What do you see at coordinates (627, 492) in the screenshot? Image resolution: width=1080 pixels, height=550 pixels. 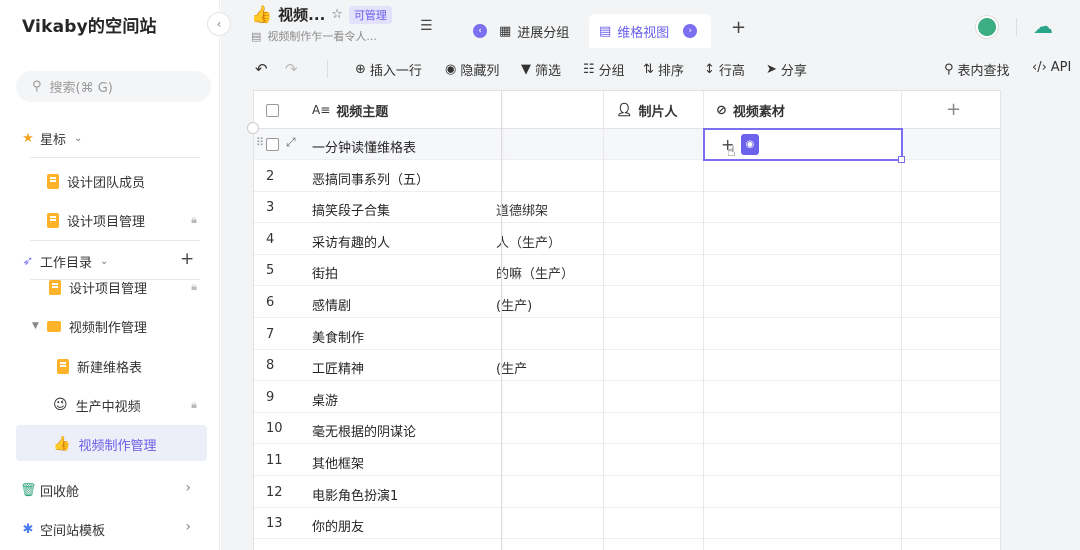 I see `table-row: 12 电影角色扮演1` at bounding box center [627, 492].